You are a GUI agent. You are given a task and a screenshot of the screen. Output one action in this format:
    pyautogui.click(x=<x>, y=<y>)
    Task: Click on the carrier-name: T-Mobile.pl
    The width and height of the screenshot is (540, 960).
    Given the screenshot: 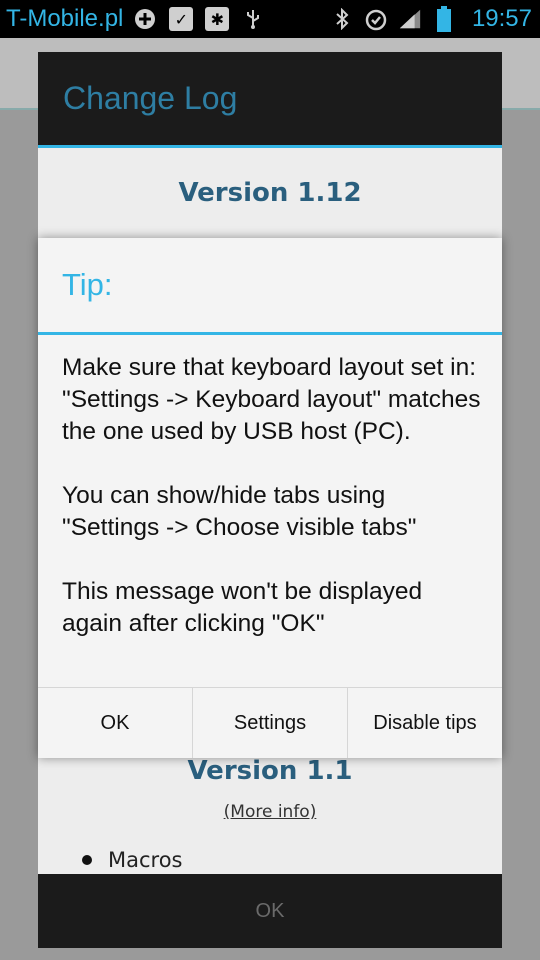 What is the action you would take?
    pyautogui.click(x=65, y=18)
    